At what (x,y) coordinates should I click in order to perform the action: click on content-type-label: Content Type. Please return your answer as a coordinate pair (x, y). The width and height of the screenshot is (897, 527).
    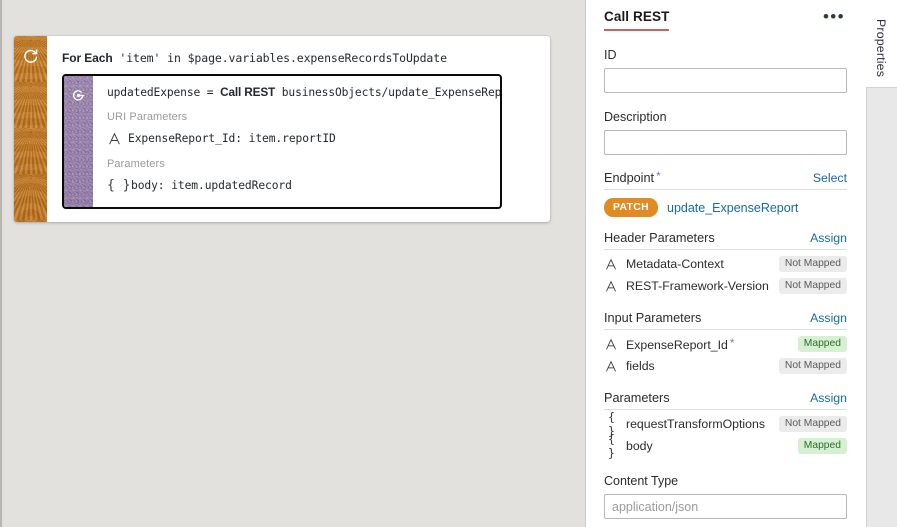
    Looking at the image, I should click on (641, 481).